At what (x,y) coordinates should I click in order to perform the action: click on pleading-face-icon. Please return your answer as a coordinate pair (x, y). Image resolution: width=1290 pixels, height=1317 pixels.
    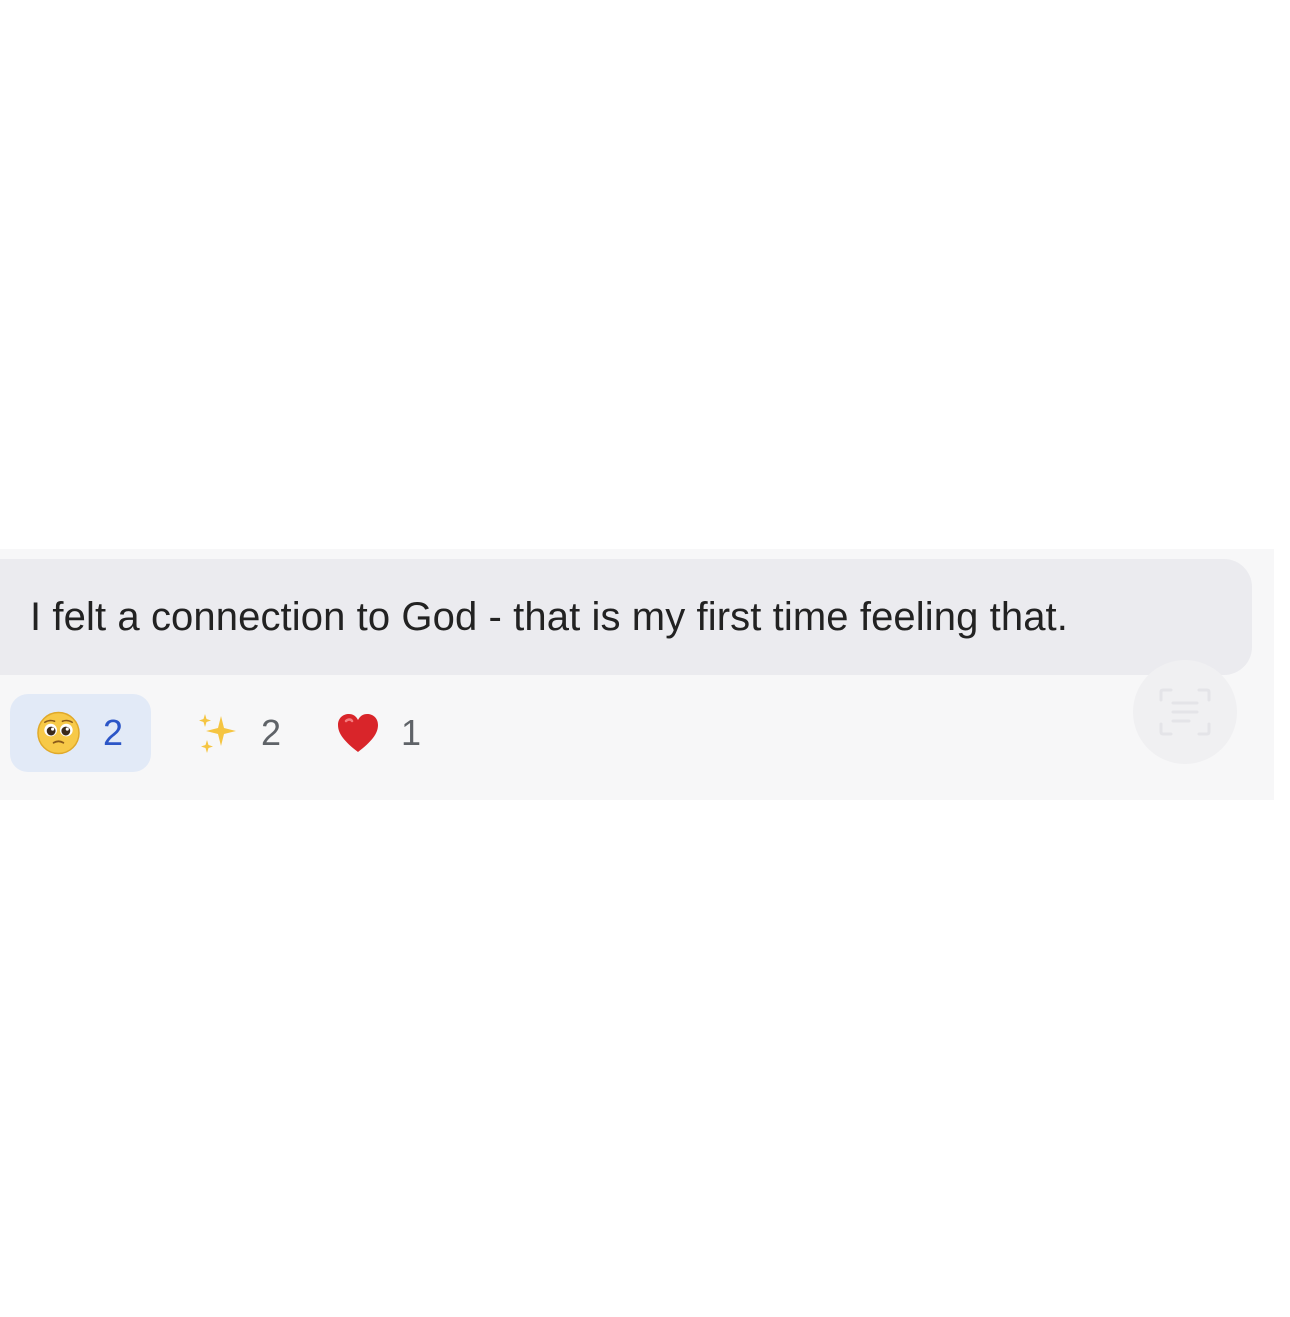
    Looking at the image, I should click on (58, 733).